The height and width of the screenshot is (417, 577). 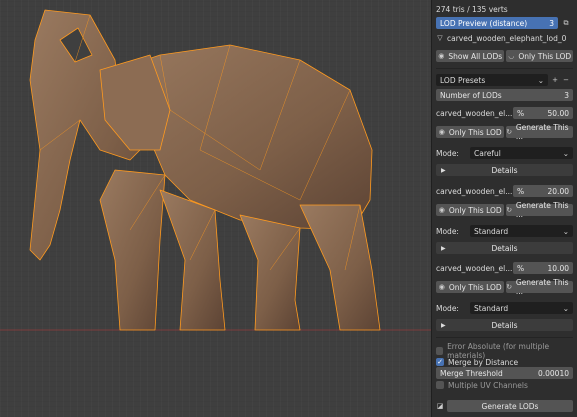 I want to click on object-name: carved_wooden_elephant_lod_0, so click(x=507, y=38).